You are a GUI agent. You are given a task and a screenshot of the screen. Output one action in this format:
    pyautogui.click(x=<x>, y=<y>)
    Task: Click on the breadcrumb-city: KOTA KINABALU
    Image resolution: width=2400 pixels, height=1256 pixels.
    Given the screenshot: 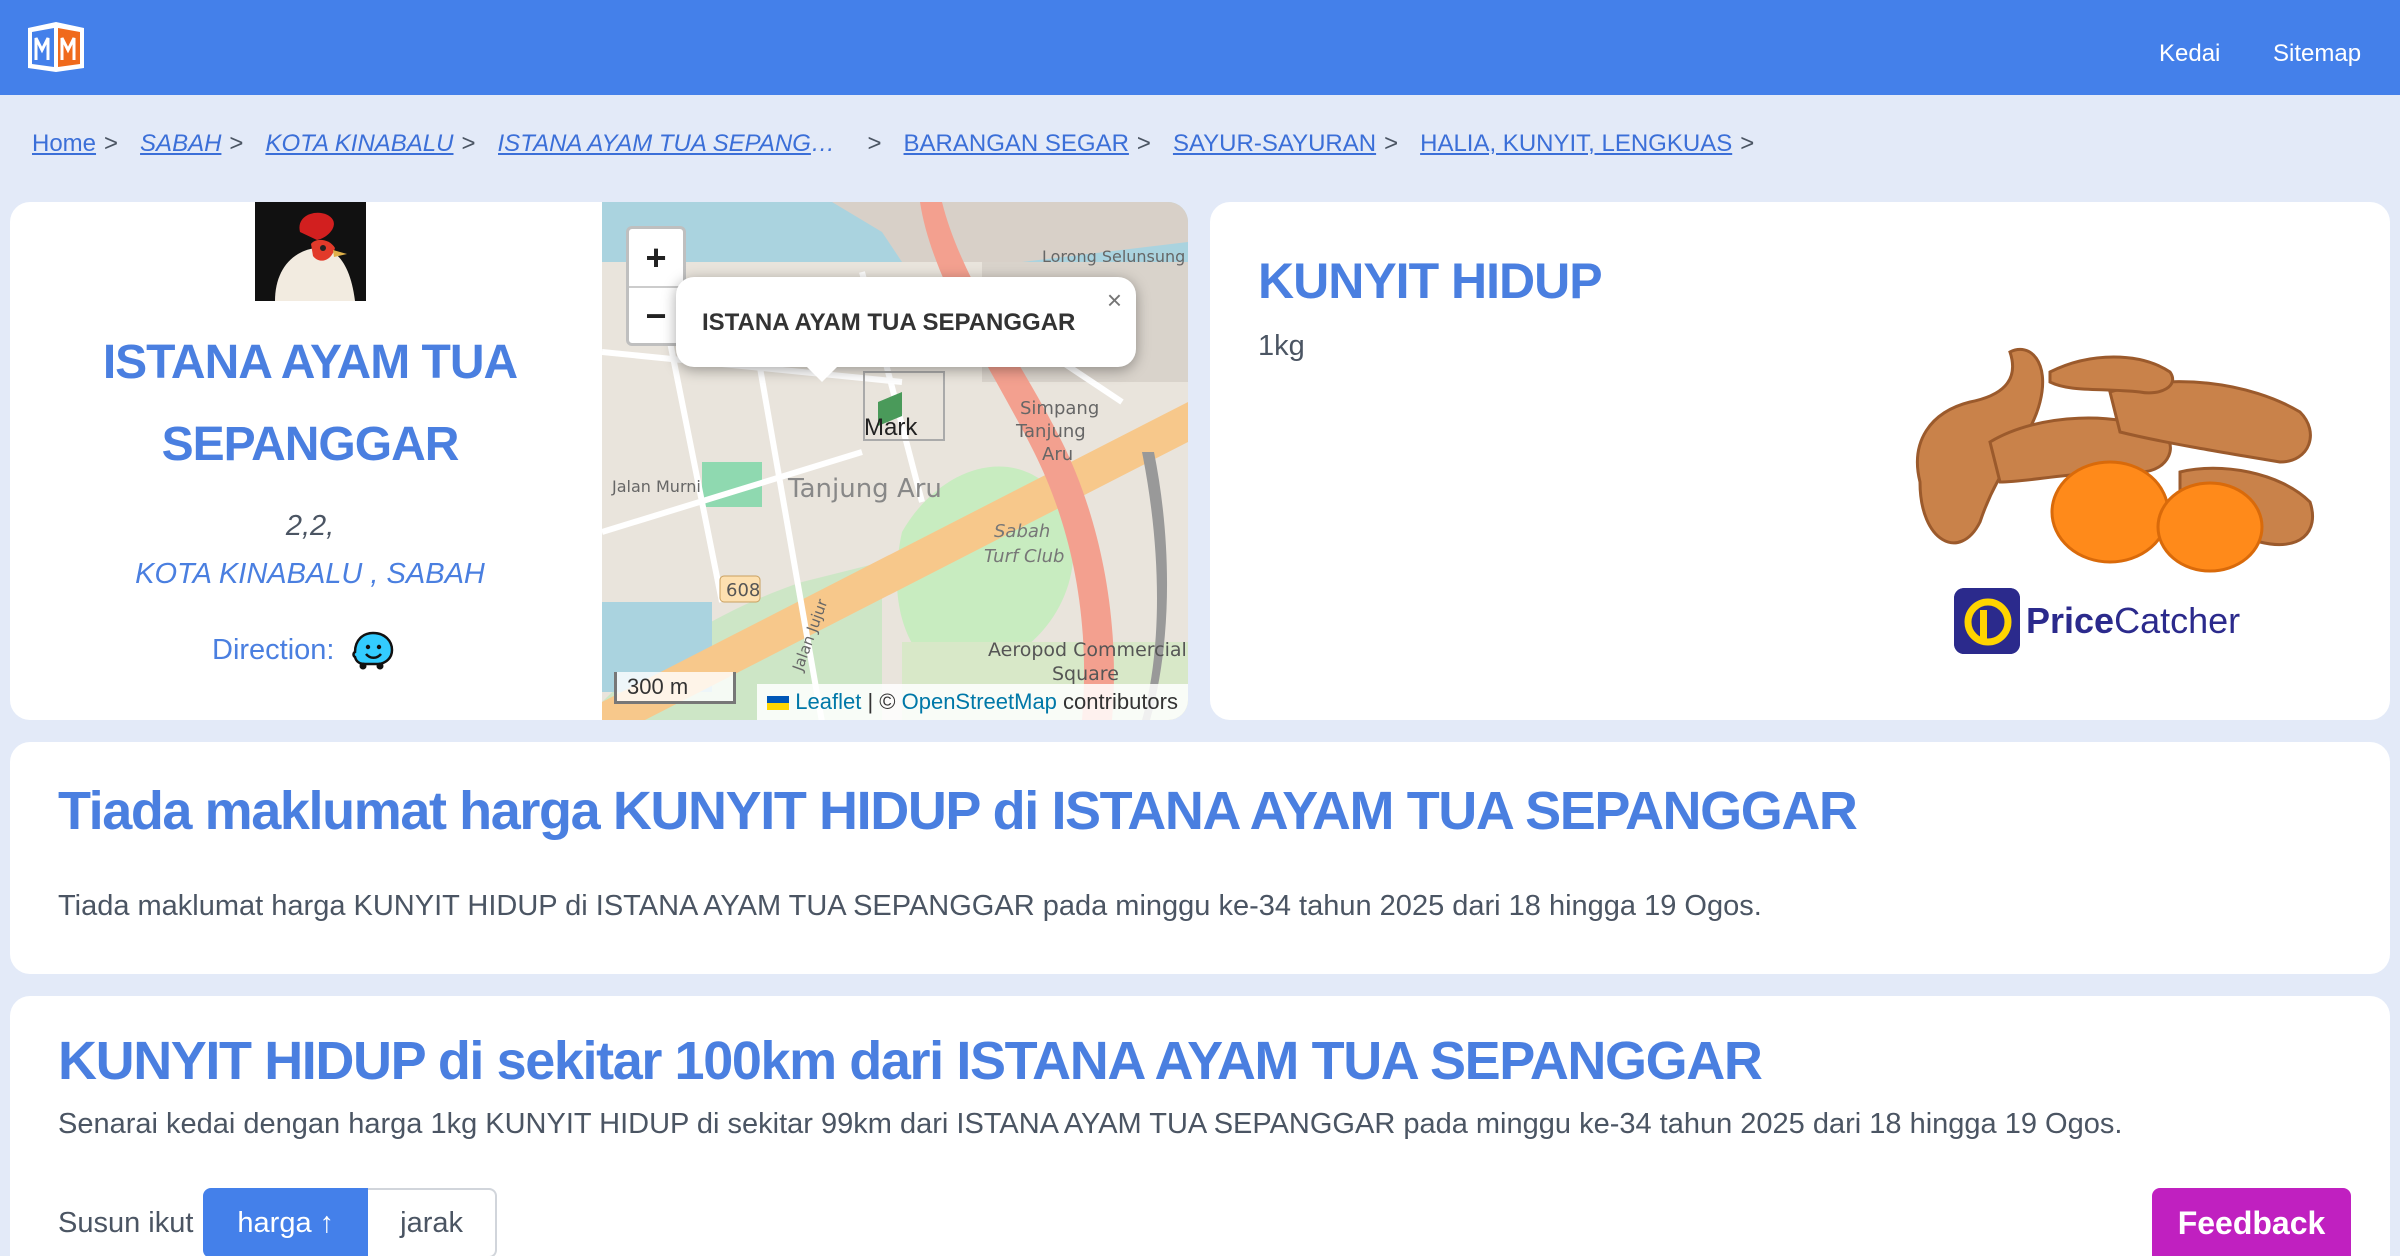 What is the action you would take?
    pyautogui.click(x=359, y=144)
    